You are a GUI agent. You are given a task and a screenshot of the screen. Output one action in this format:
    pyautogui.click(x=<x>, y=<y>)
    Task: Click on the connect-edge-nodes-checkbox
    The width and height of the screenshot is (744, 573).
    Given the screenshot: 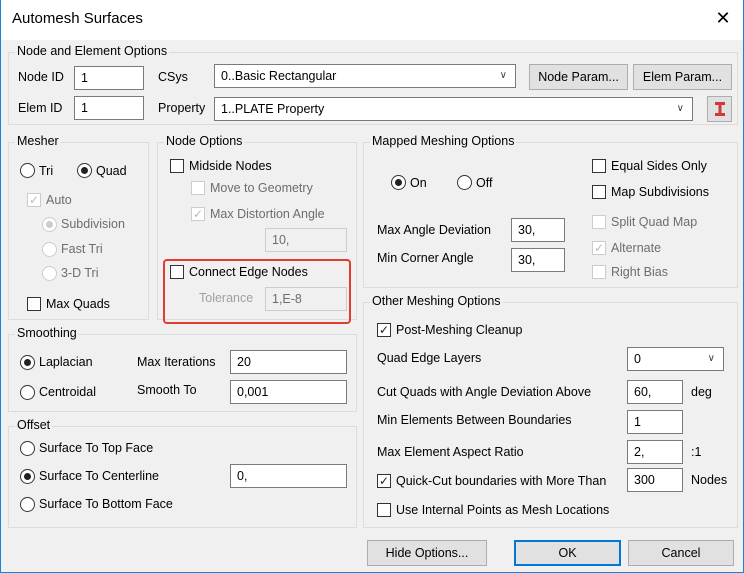 What is the action you would take?
    pyautogui.click(x=177, y=272)
    